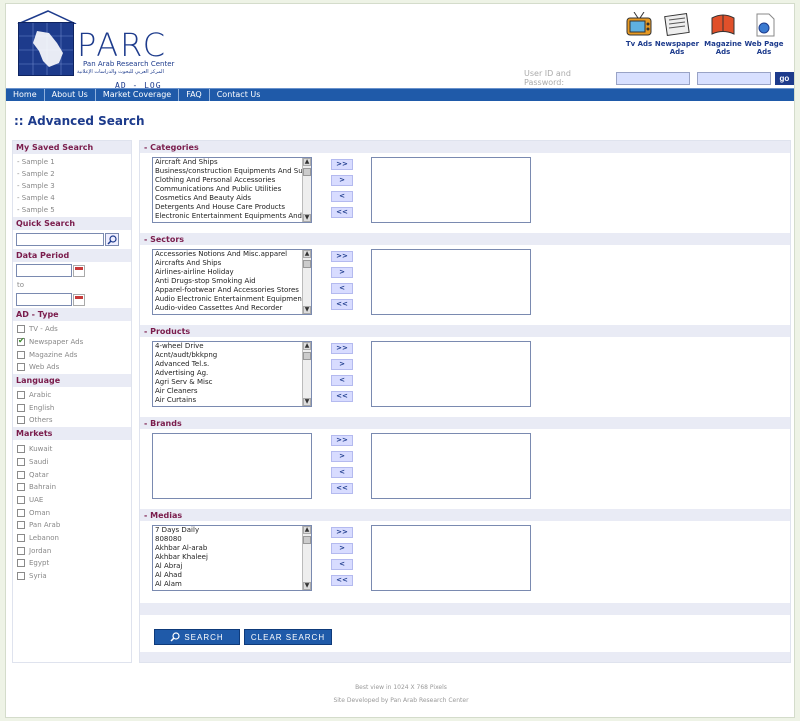 The image size is (800, 721). I want to click on list-item: Anti Drugs-stop Smoking Aid, so click(232, 281).